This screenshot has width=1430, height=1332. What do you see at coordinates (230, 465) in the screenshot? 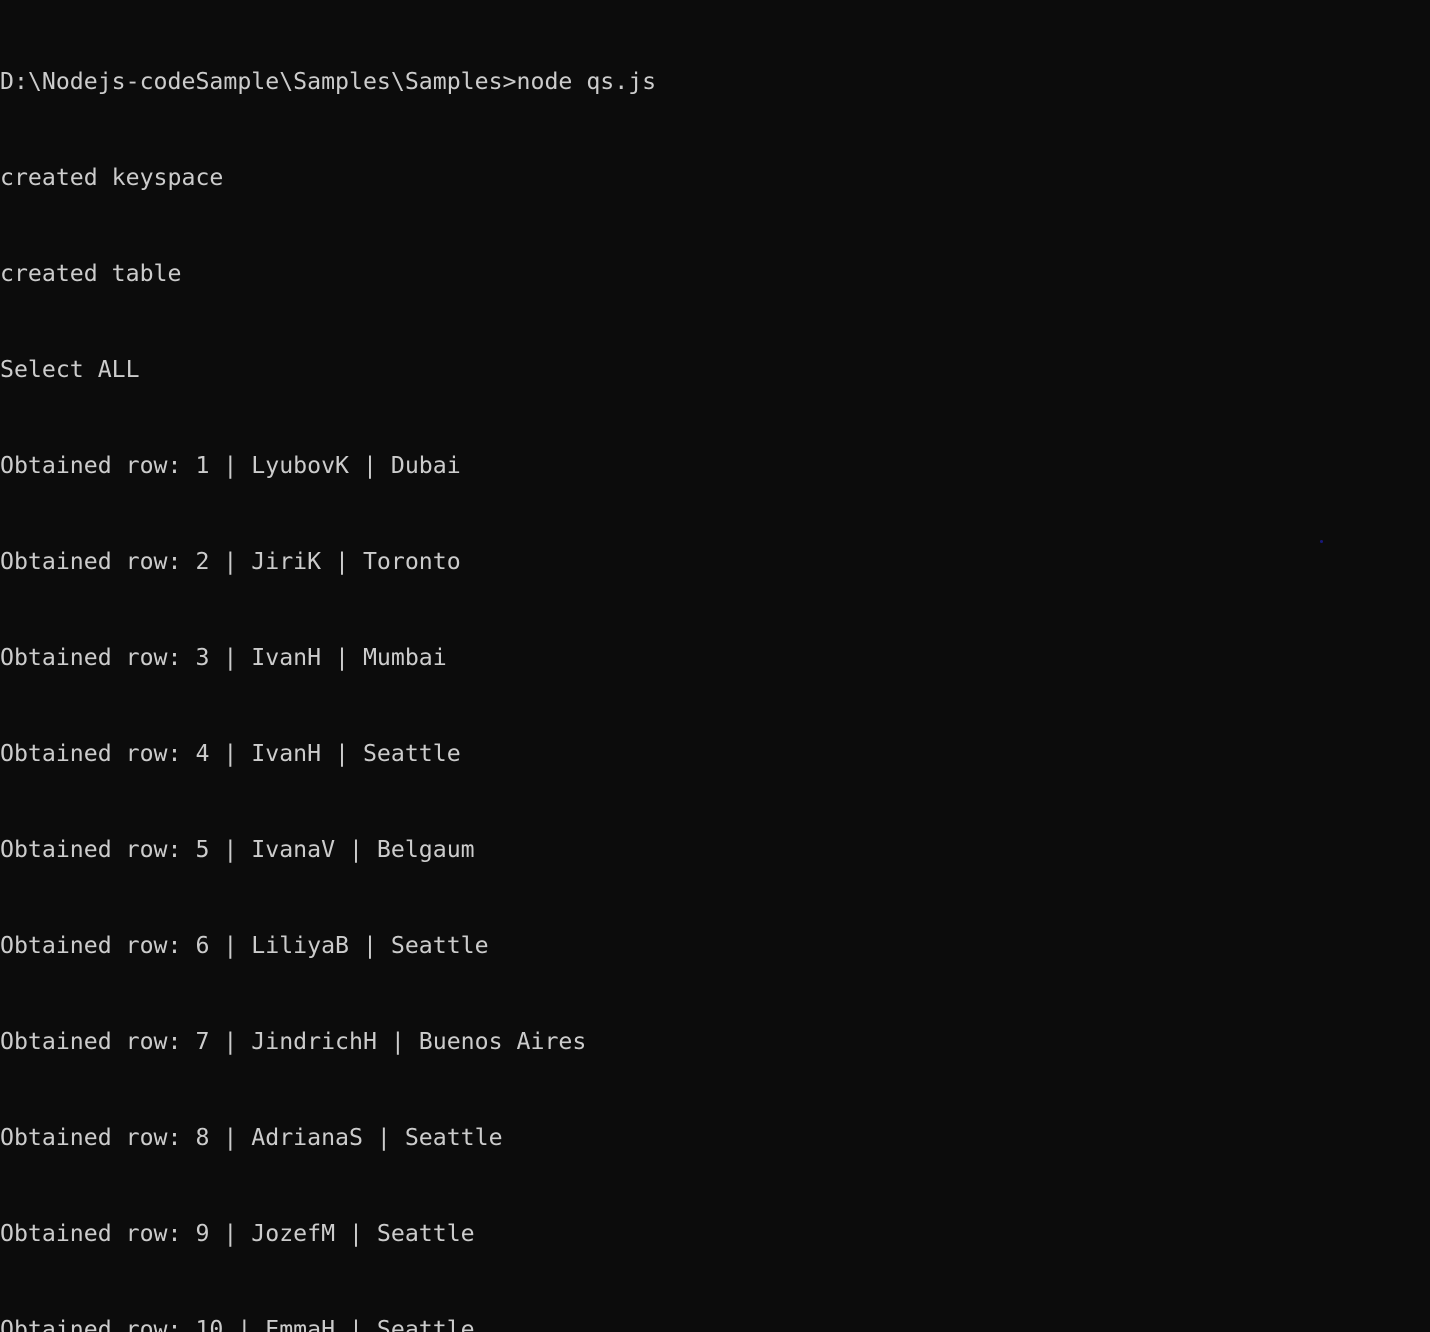
I see `terminal-line-row: Obtained row: 1 | LyubovK | Dubai` at bounding box center [230, 465].